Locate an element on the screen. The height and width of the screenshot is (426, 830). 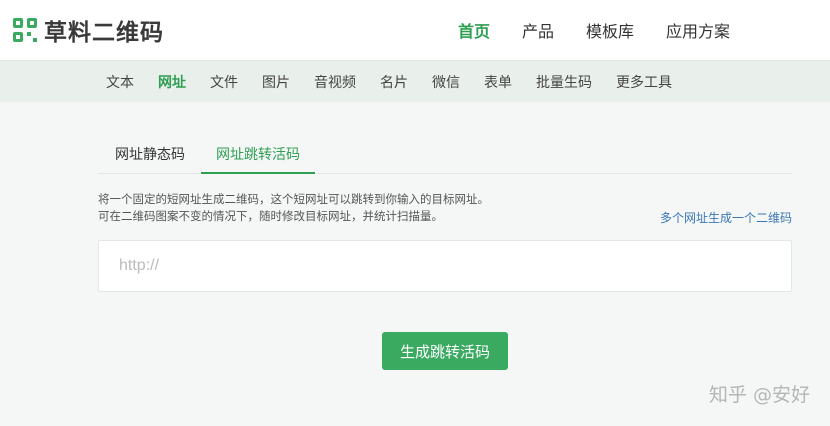
main-nav-solutions: 应用方案 is located at coordinates (698, 30).